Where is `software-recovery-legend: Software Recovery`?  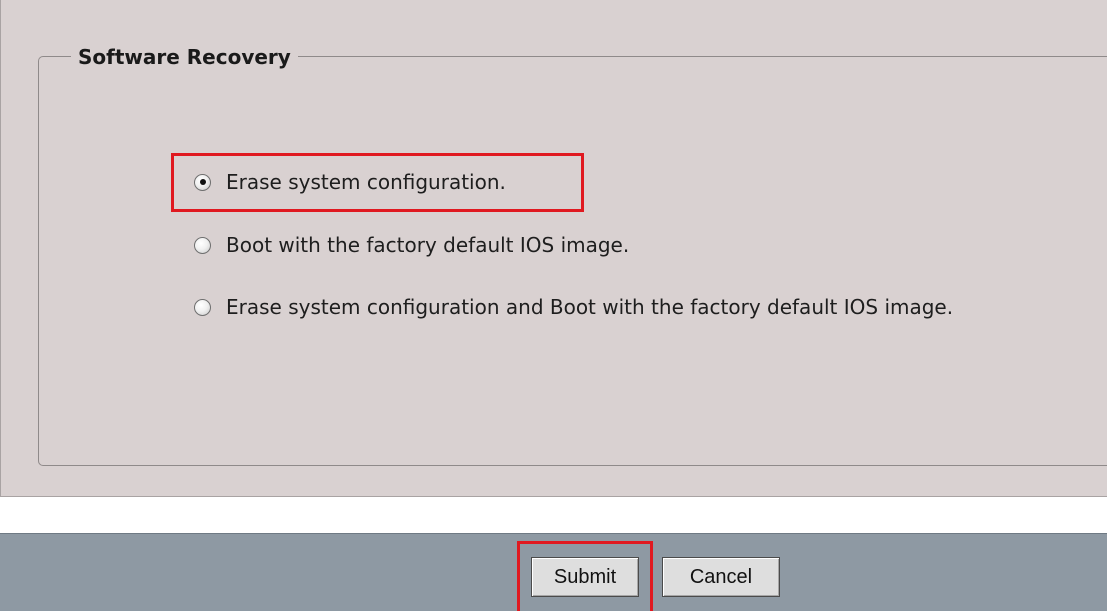 software-recovery-legend: Software Recovery is located at coordinates (184, 57).